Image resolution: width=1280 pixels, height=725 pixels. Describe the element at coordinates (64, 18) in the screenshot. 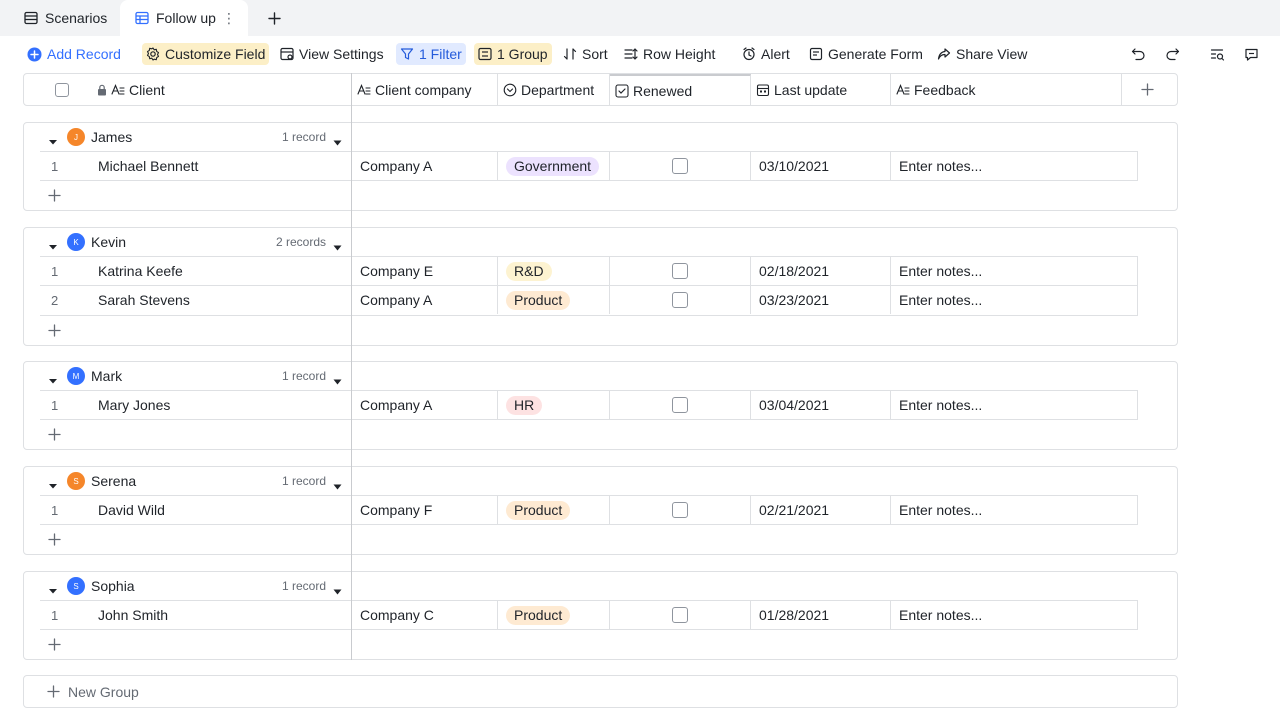

I see `tab-scenarios: Scenarios` at that location.